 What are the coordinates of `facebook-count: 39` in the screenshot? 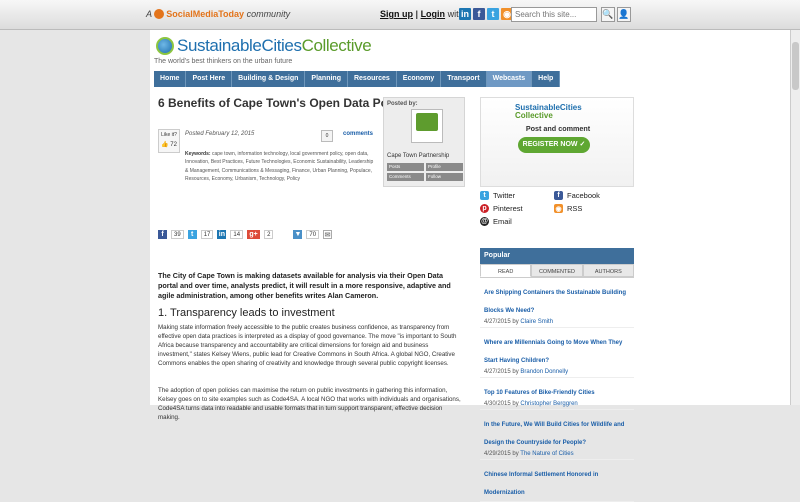 It's located at (177, 234).